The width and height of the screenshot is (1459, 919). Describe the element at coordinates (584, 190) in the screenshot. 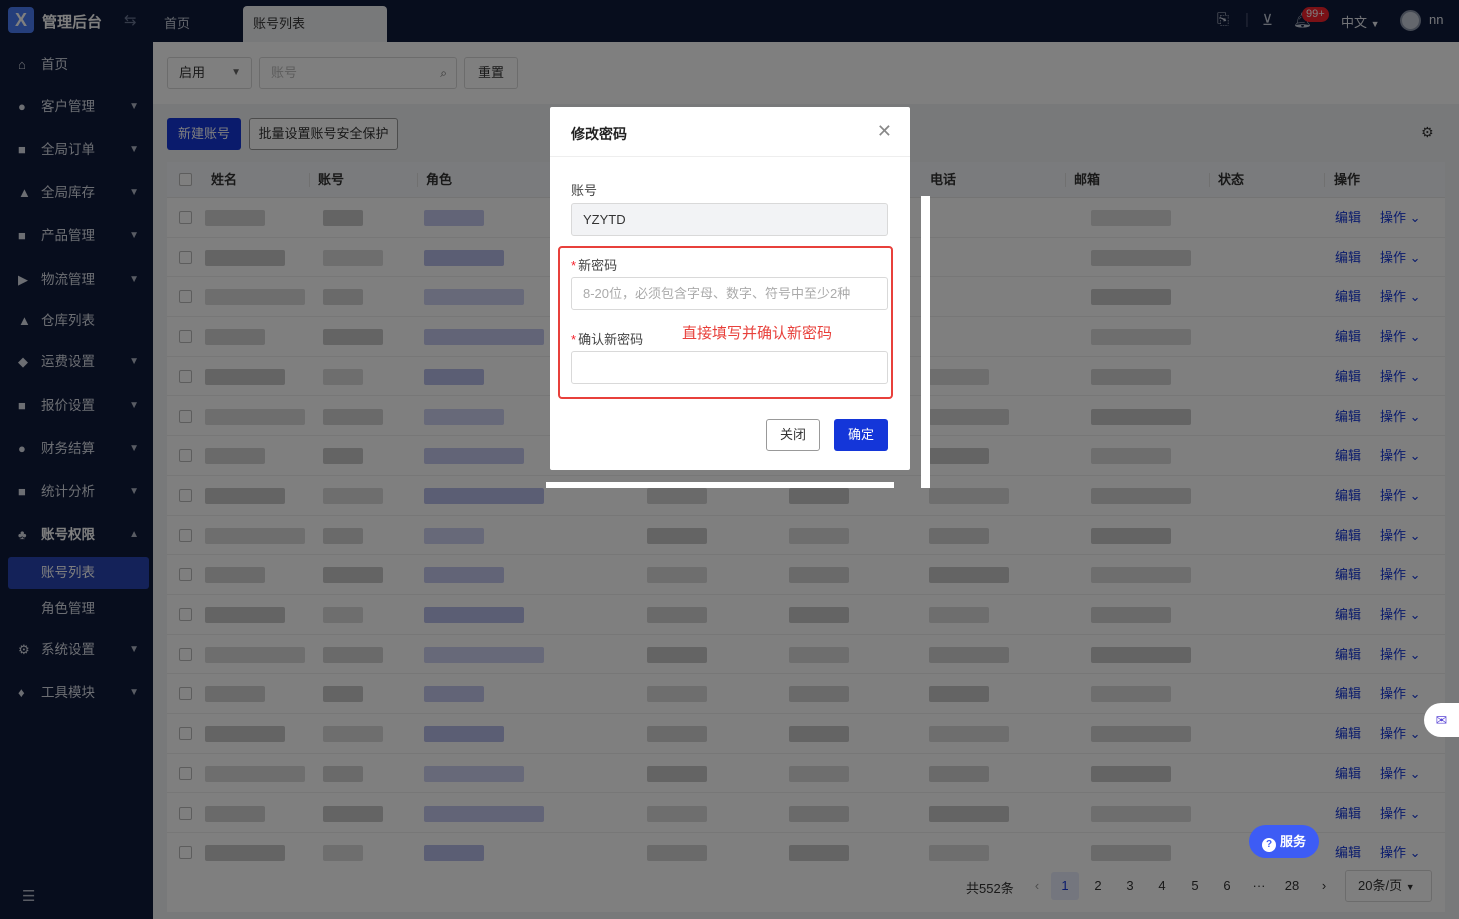

I see `account-label: 账号` at that location.